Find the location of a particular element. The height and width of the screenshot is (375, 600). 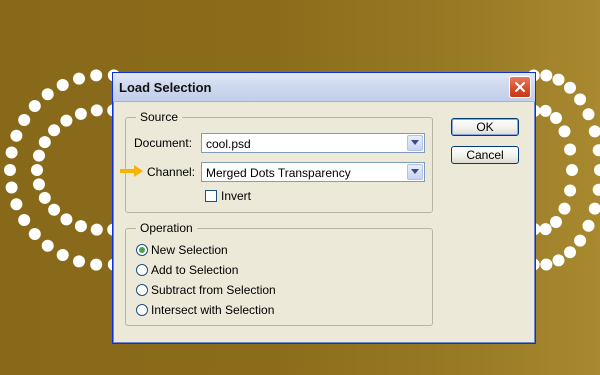

add-to-selection-label: Add to Selection is located at coordinates (194, 270).